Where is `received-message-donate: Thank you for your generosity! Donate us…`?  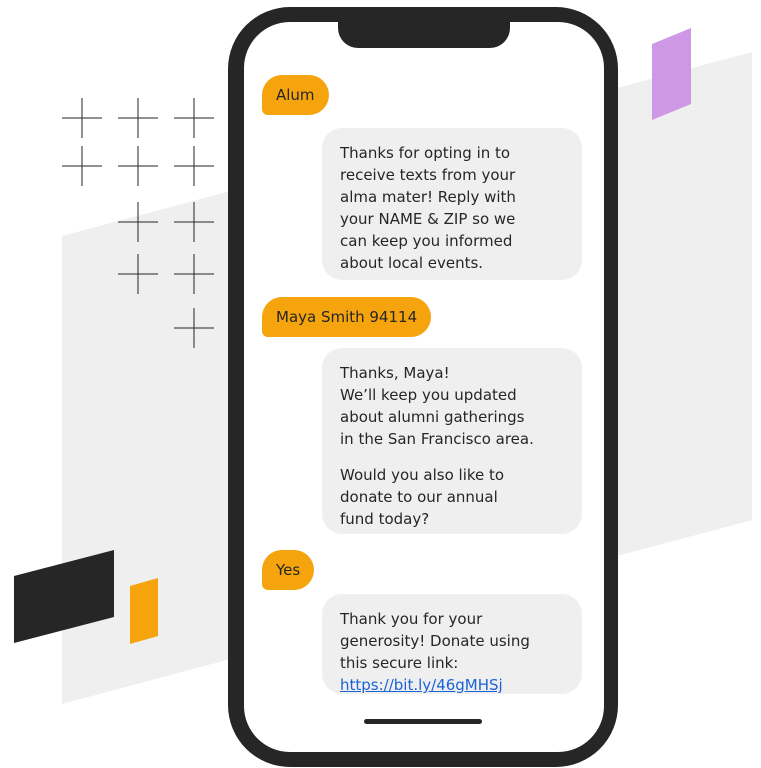
received-message-donate: Thank you for your generosity! Donate us… is located at coordinates (452, 644).